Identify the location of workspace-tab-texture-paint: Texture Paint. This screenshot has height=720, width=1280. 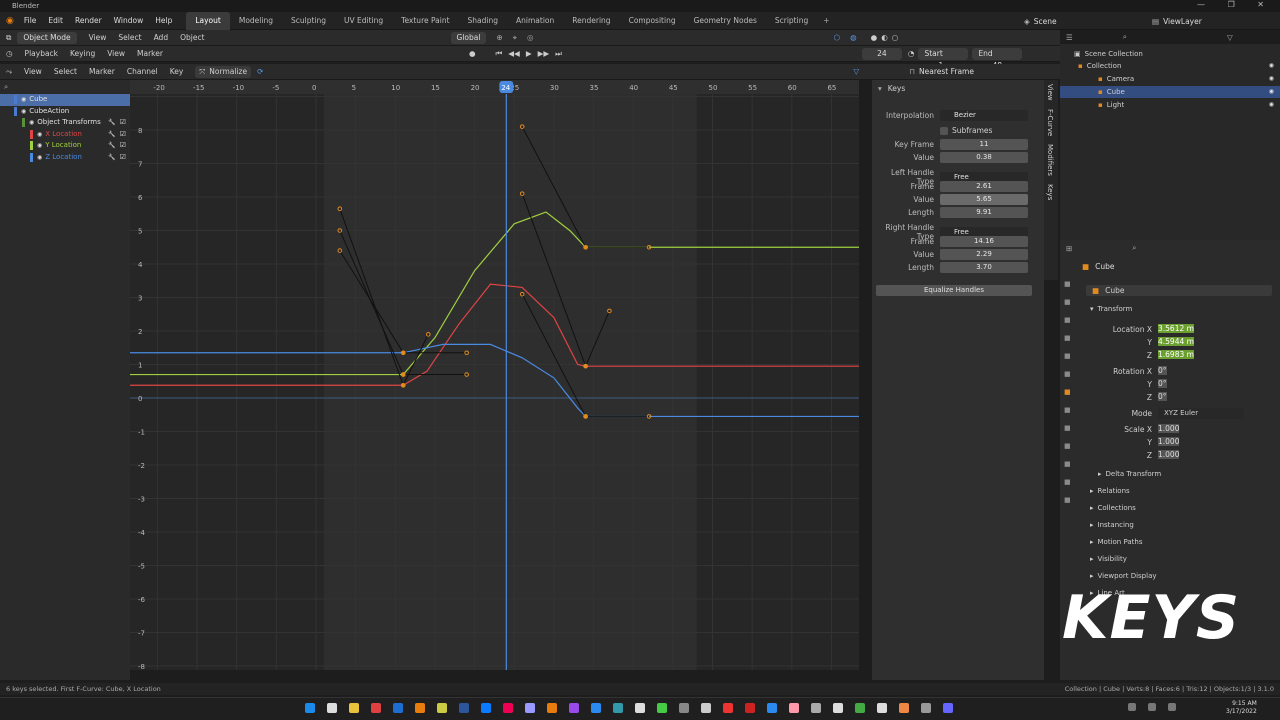
(425, 21).